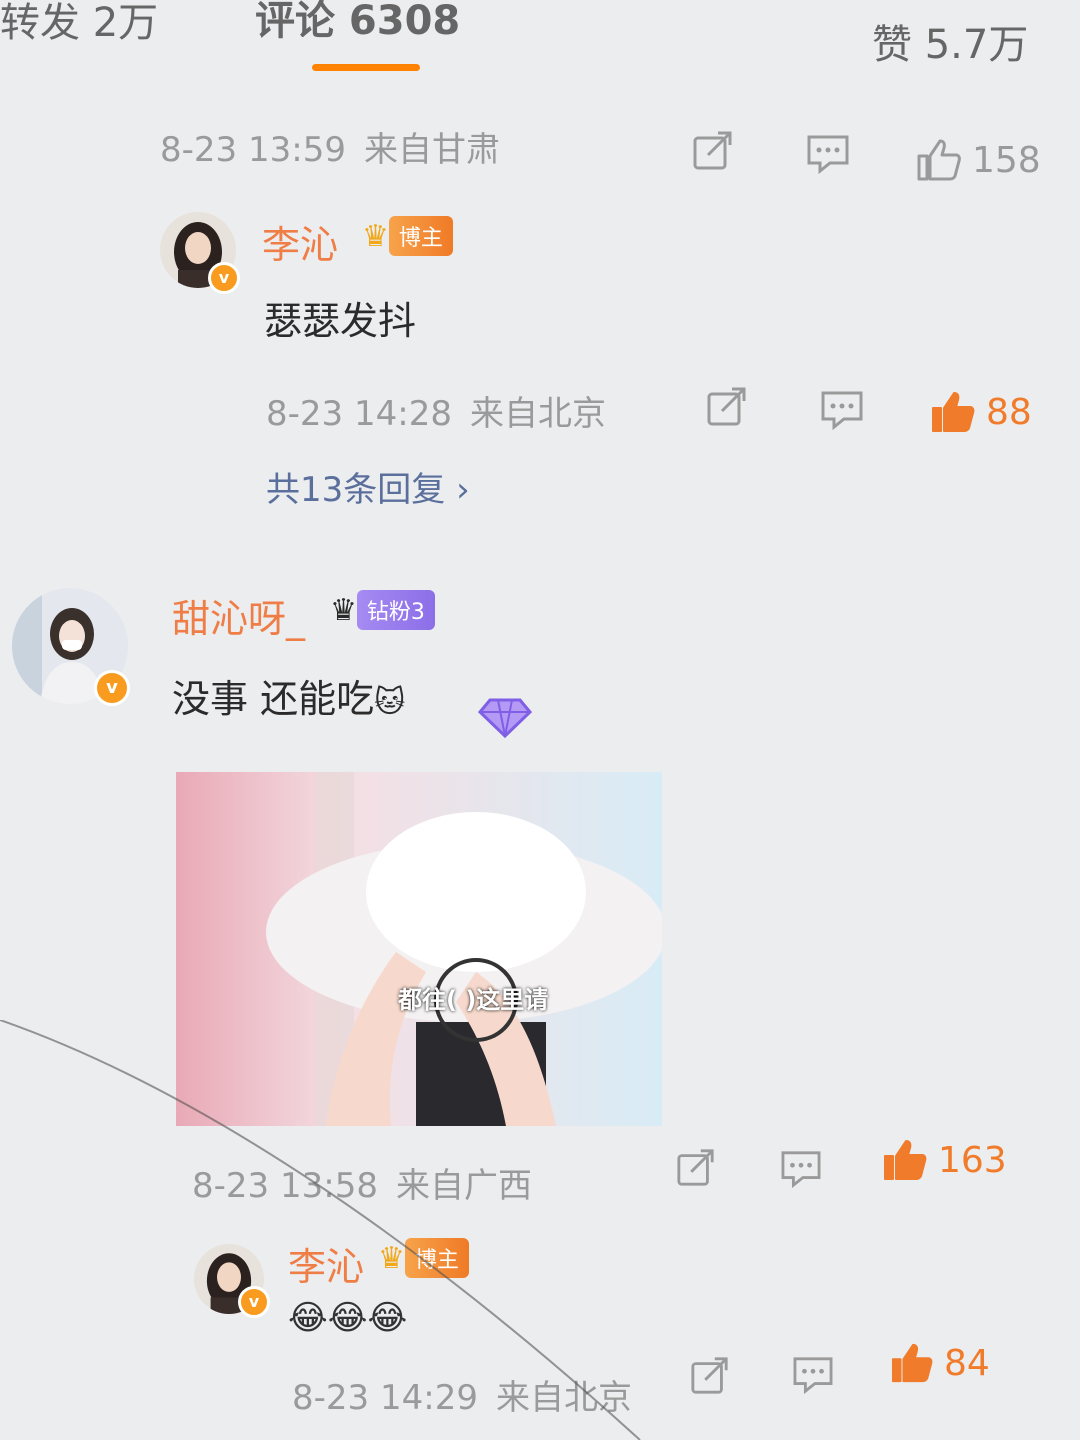 This screenshot has height=1440, width=1080. I want to click on comment-meta: 8-23 13:58 来自广西, so click(362, 1182).